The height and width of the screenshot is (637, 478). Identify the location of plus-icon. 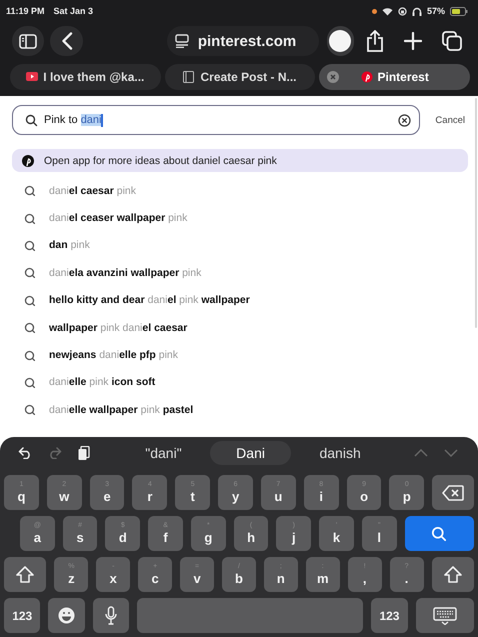
(413, 41).